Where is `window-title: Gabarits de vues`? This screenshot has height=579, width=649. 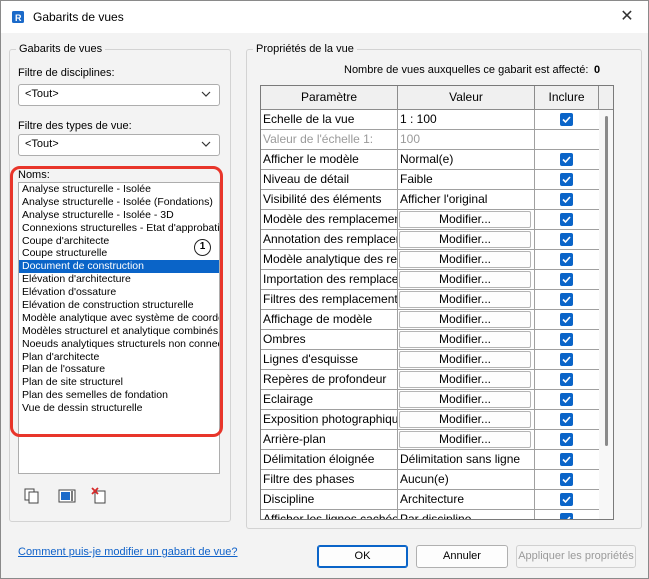
window-title: Gabarits de vues is located at coordinates (78, 17).